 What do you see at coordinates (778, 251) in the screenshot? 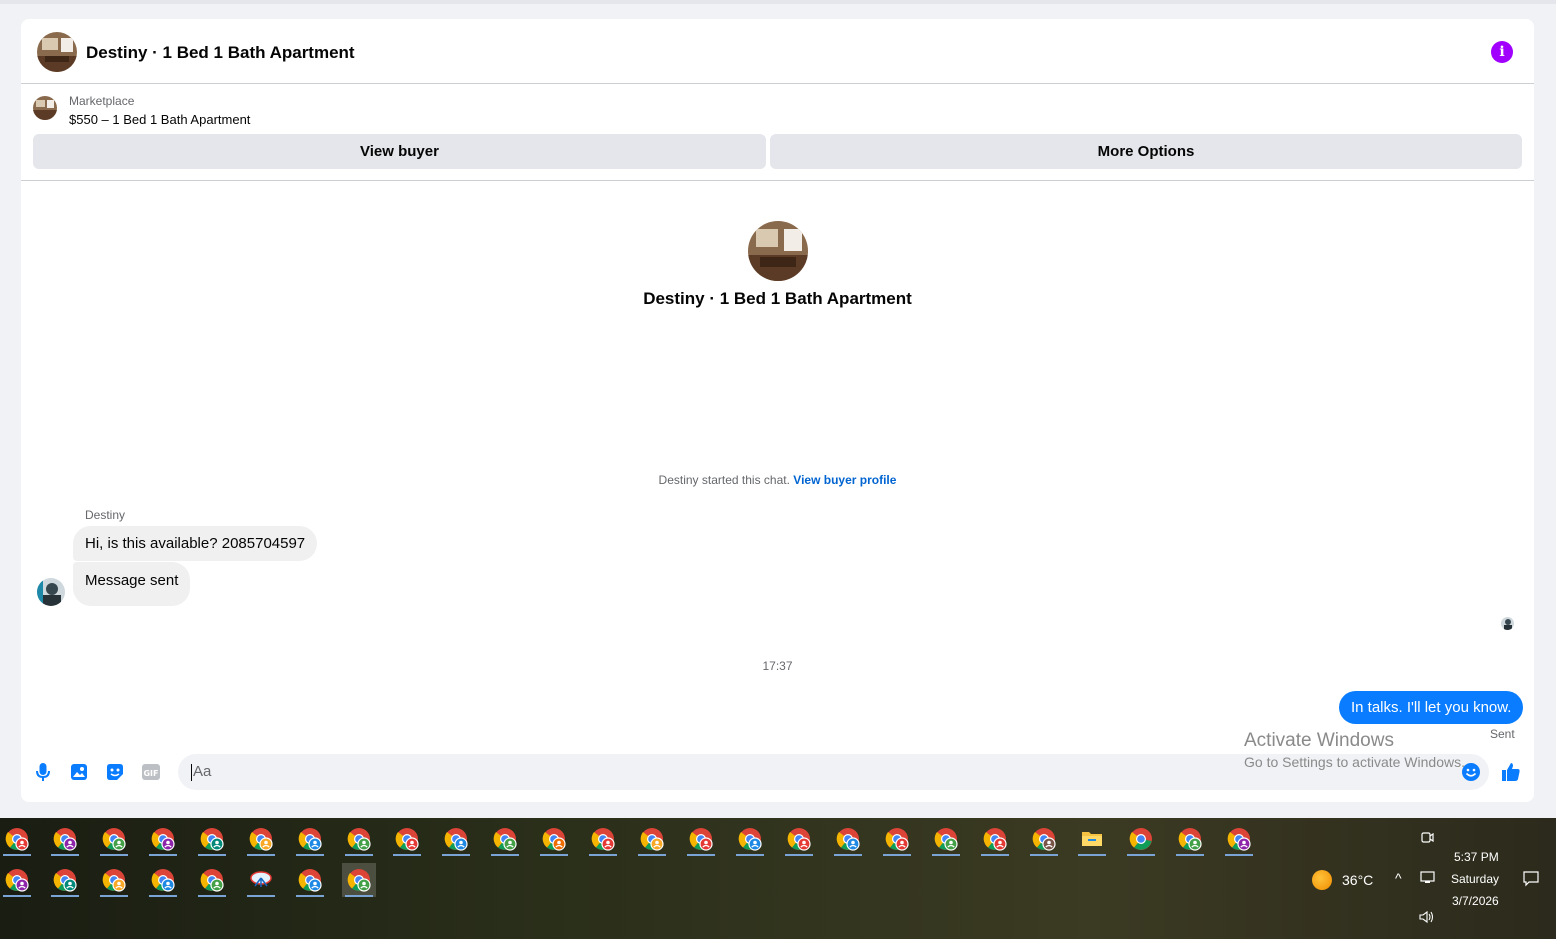
I see `chat-intro-avatar` at bounding box center [778, 251].